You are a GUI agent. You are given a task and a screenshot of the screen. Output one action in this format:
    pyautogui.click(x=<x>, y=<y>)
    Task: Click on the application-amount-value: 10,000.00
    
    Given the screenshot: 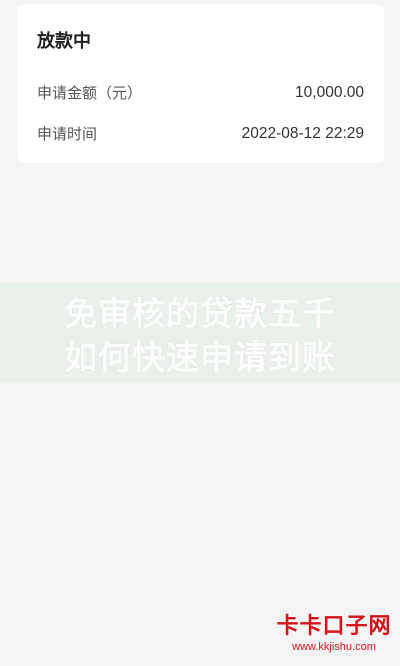 What is the action you would take?
    pyautogui.click(x=329, y=92)
    